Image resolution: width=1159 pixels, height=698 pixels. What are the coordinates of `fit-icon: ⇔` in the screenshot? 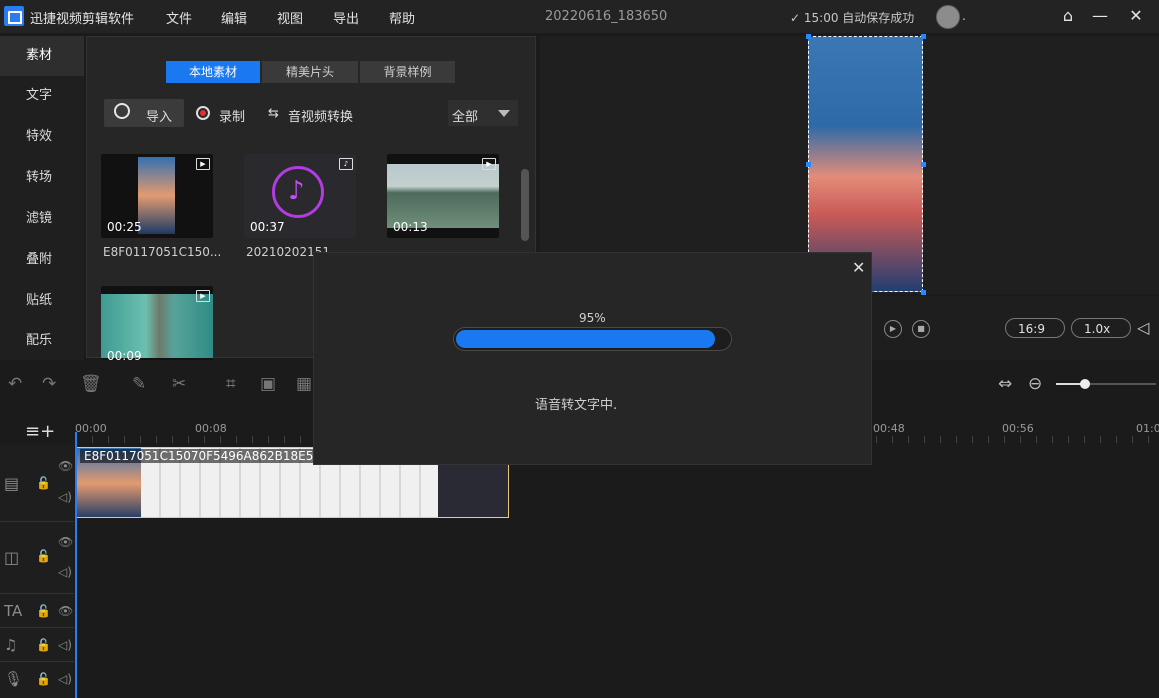 It's located at (1005, 384).